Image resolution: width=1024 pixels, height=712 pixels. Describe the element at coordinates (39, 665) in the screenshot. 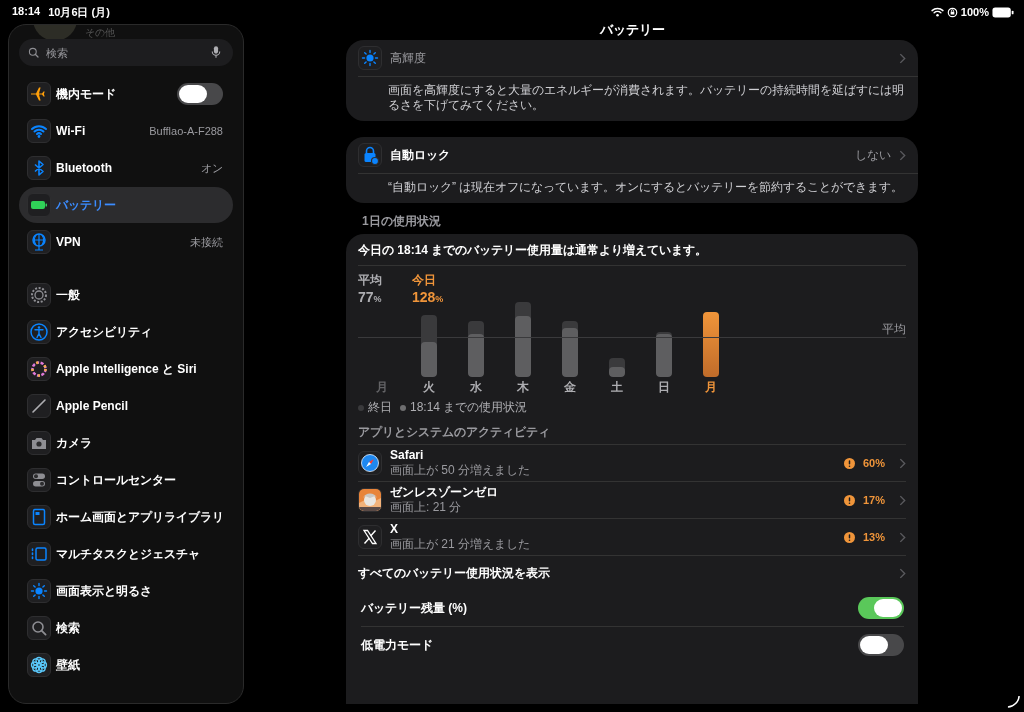

I see `flower-icon` at that location.